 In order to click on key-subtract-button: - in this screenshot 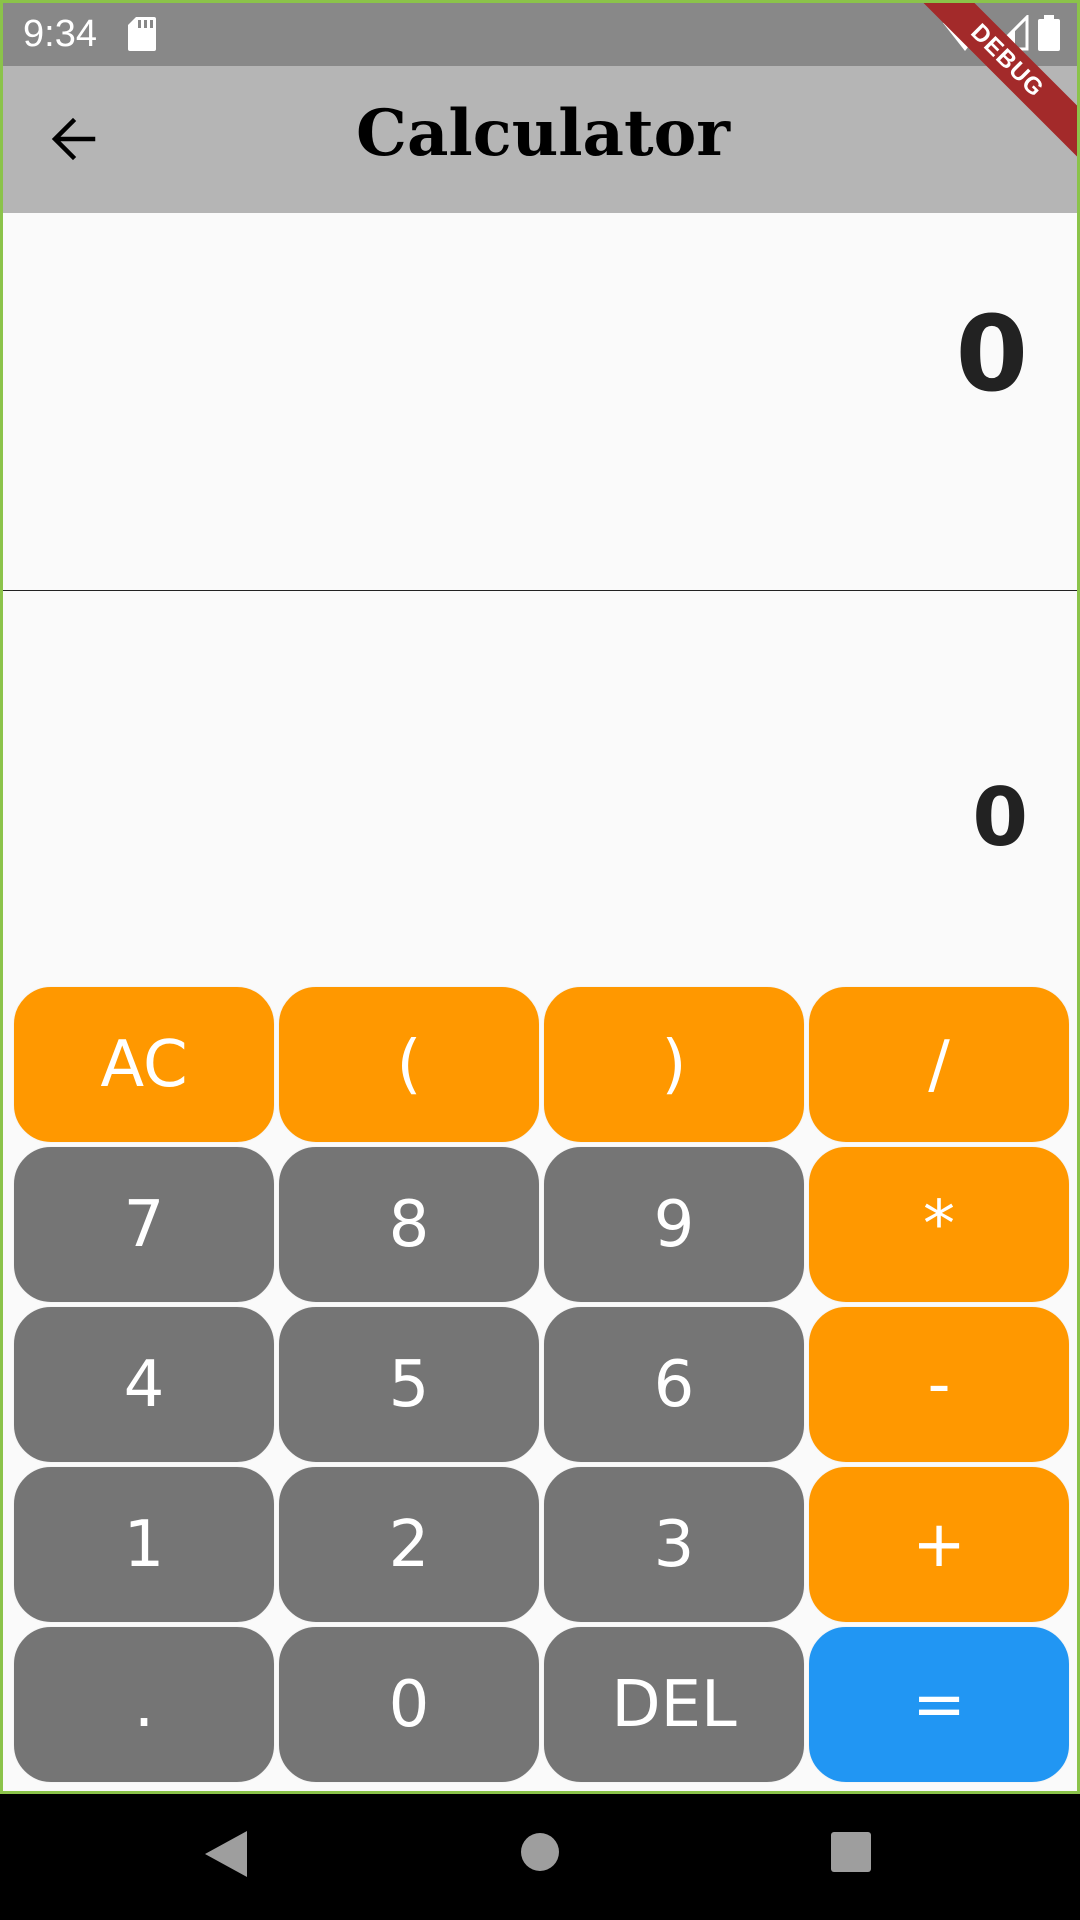, I will do `click(939, 1384)`.